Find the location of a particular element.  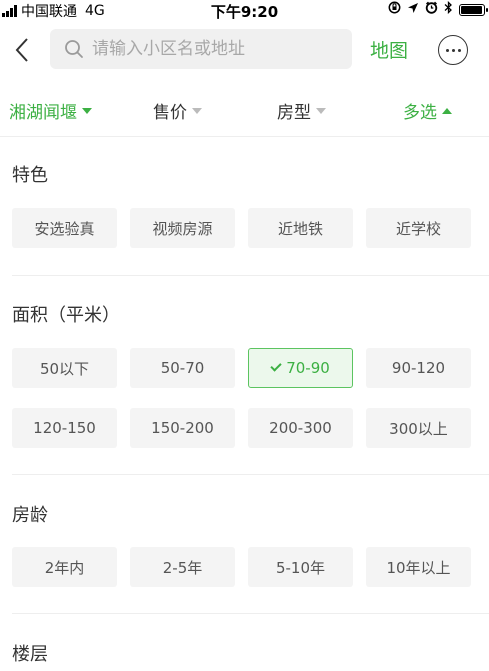

filter-region: 湘湖闻堰 is located at coordinates (50, 110).